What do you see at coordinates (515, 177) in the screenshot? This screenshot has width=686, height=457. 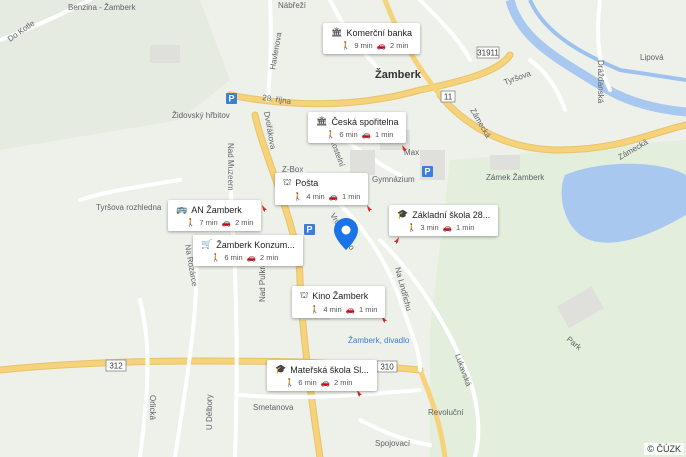 I see `street-label: Zámek Žamberk` at bounding box center [515, 177].